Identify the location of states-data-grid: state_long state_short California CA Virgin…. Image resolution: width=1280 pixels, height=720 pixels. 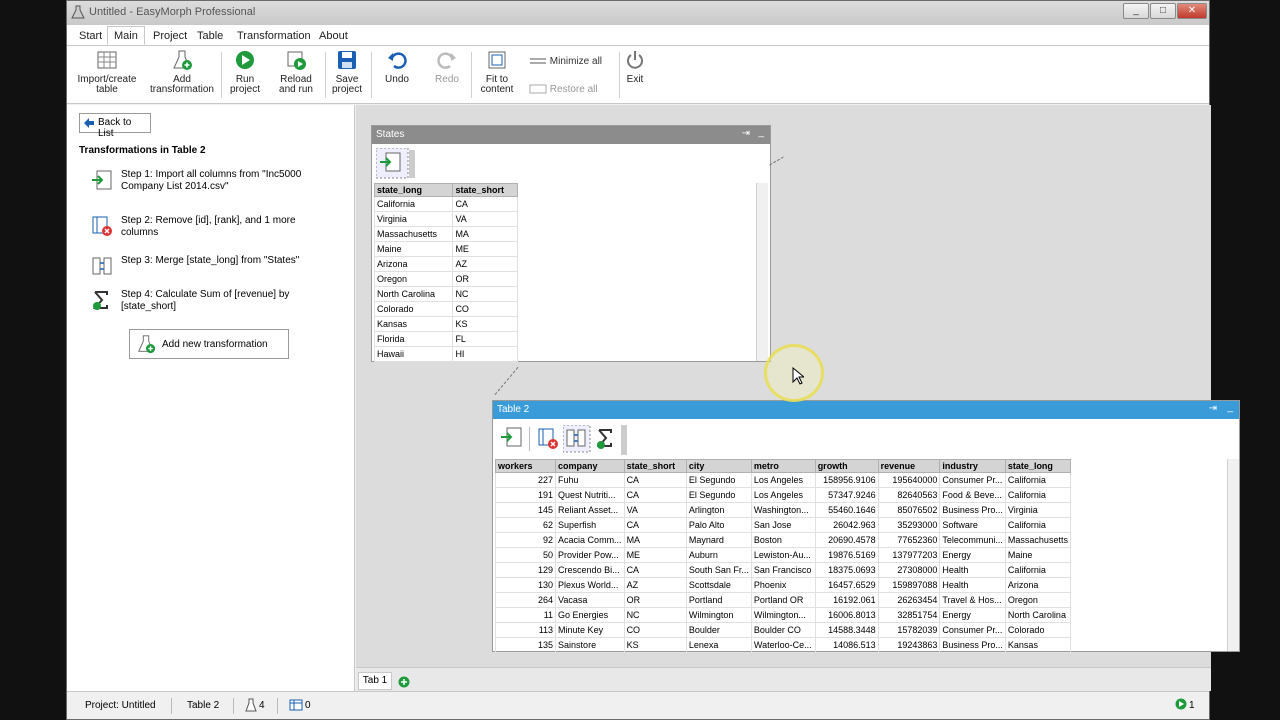
(445, 272).